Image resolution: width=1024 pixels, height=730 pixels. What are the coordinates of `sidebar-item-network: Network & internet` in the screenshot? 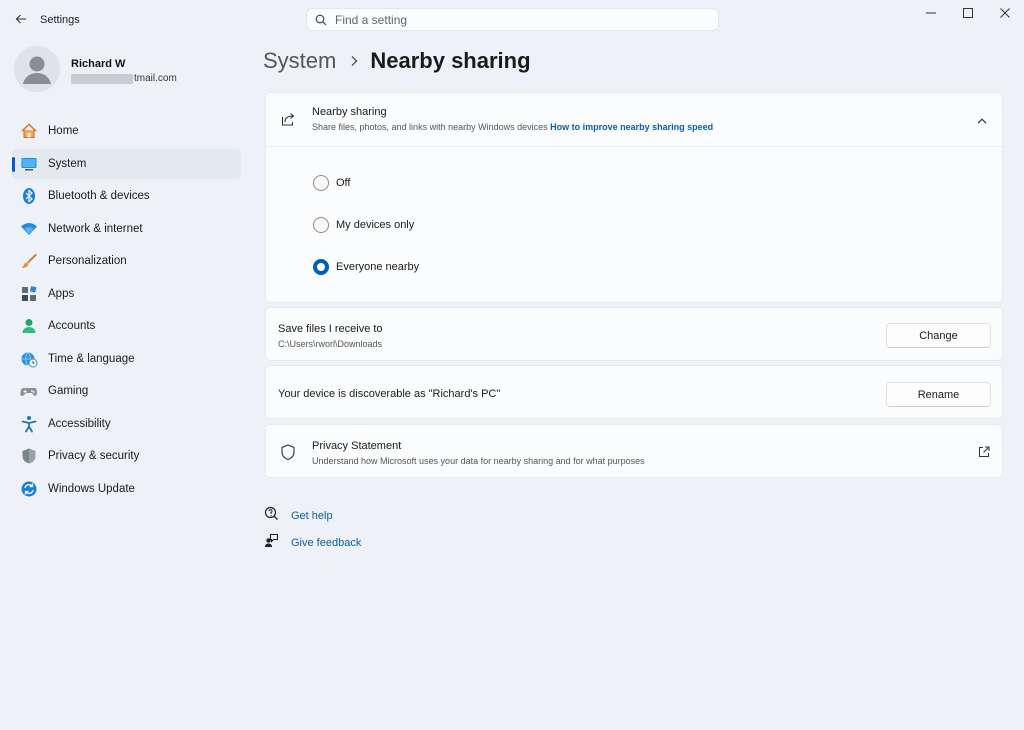 It's located at (126, 229).